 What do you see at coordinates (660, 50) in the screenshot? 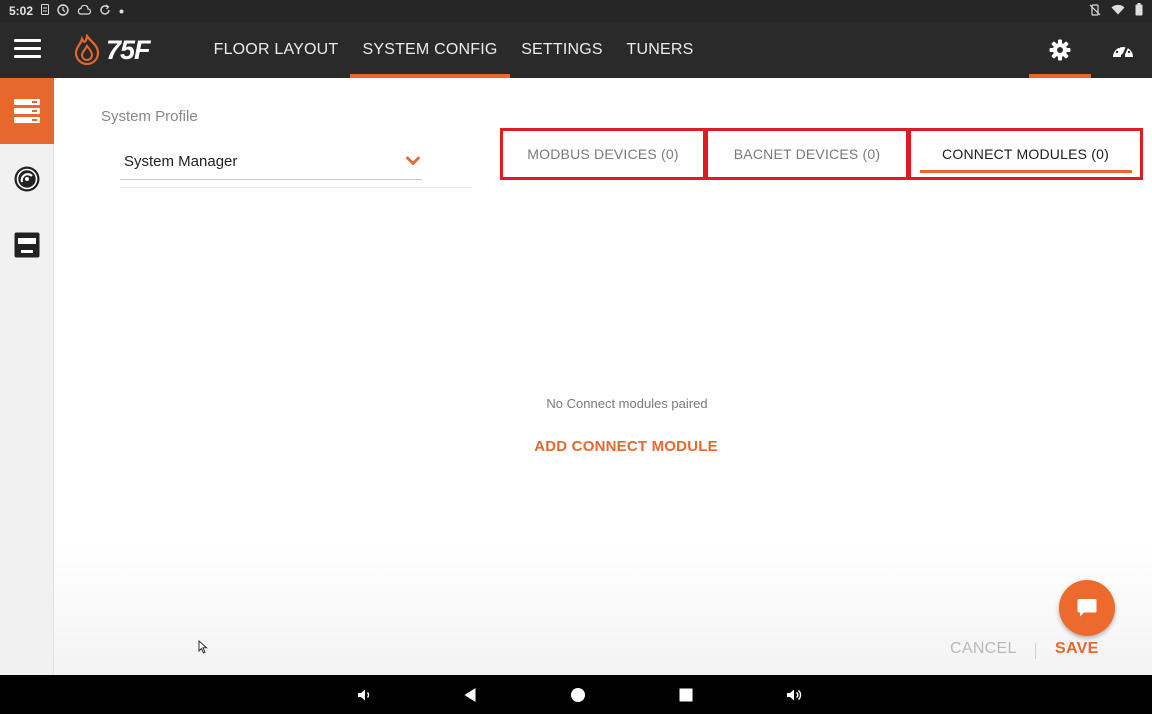
I see `nav-tab-tuners: TUNERS` at bounding box center [660, 50].